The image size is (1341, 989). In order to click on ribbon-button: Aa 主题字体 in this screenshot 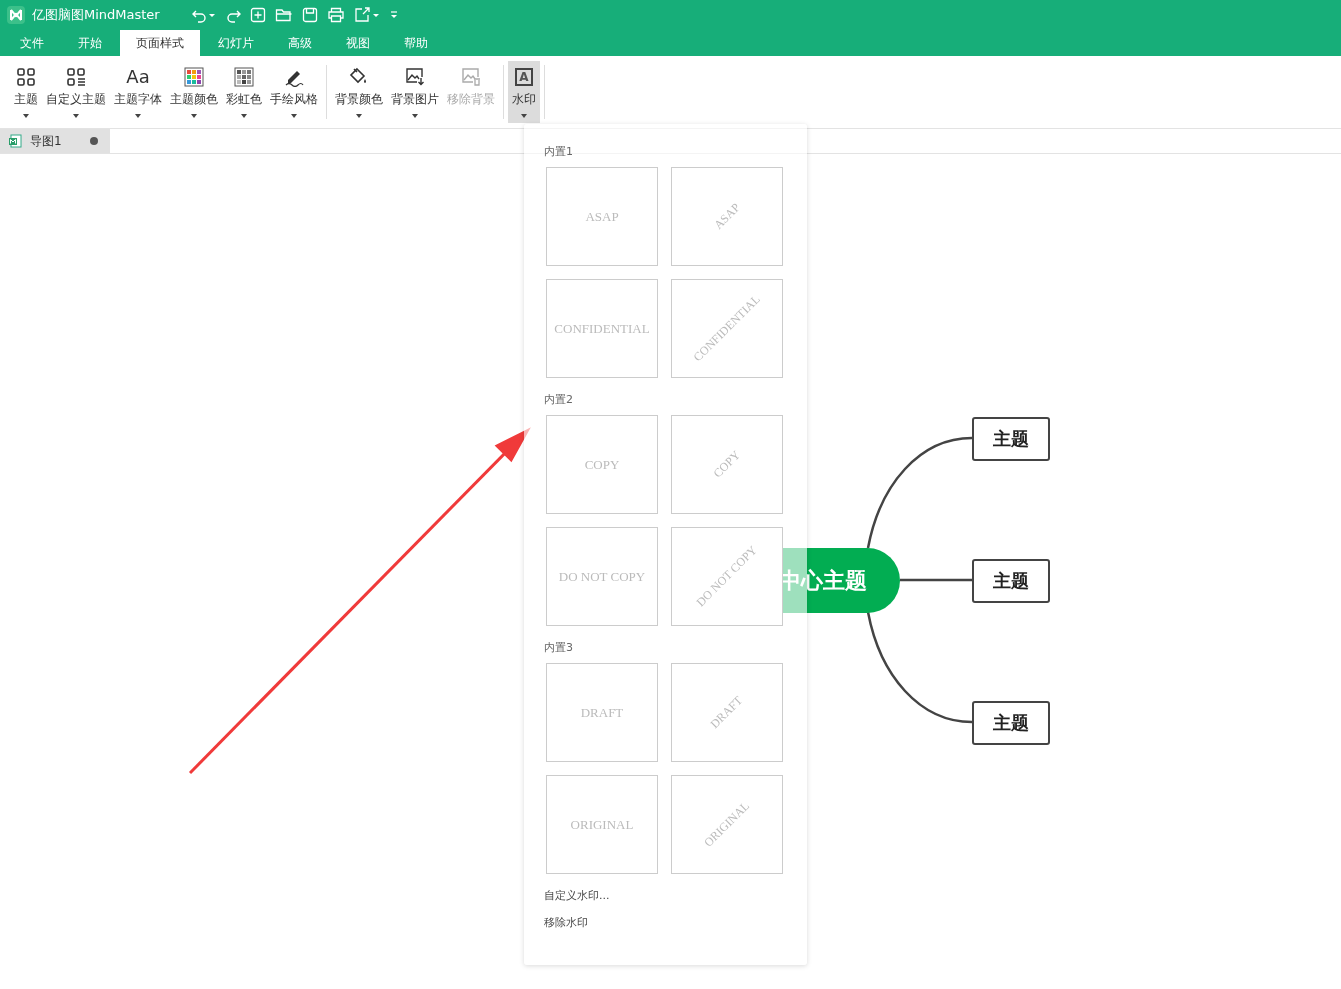, I will do `click(138, 92)`.